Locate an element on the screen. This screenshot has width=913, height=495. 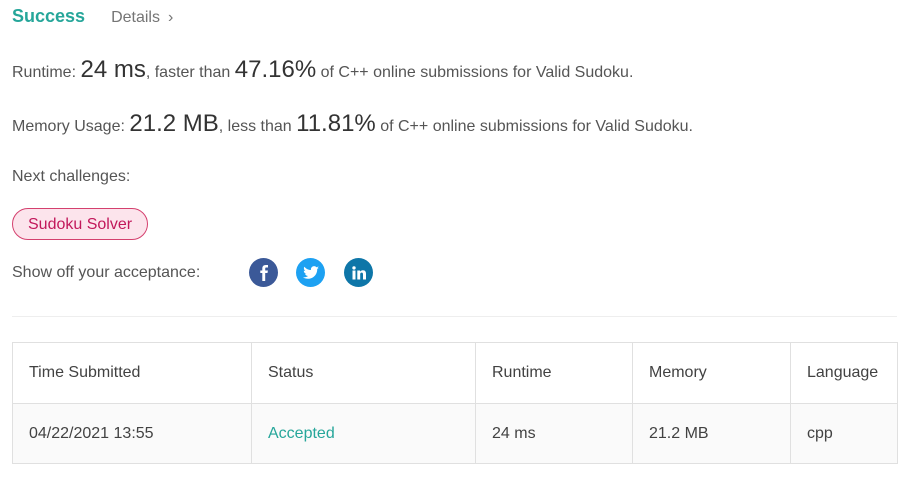
memory-value: 21.2 MB is located at coordinates (174, 123).